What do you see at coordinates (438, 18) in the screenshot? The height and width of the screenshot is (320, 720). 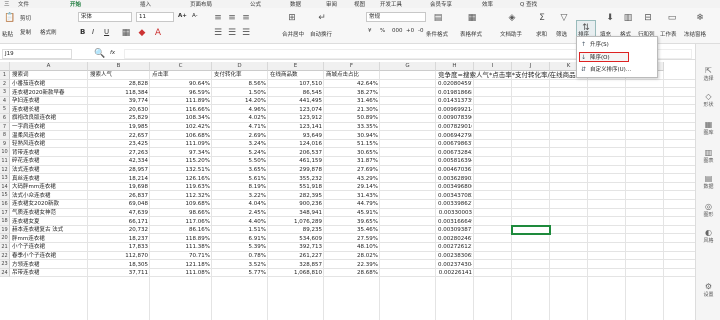 I see `conditional-format-icon: ▤` at bounding box center [438, 18].